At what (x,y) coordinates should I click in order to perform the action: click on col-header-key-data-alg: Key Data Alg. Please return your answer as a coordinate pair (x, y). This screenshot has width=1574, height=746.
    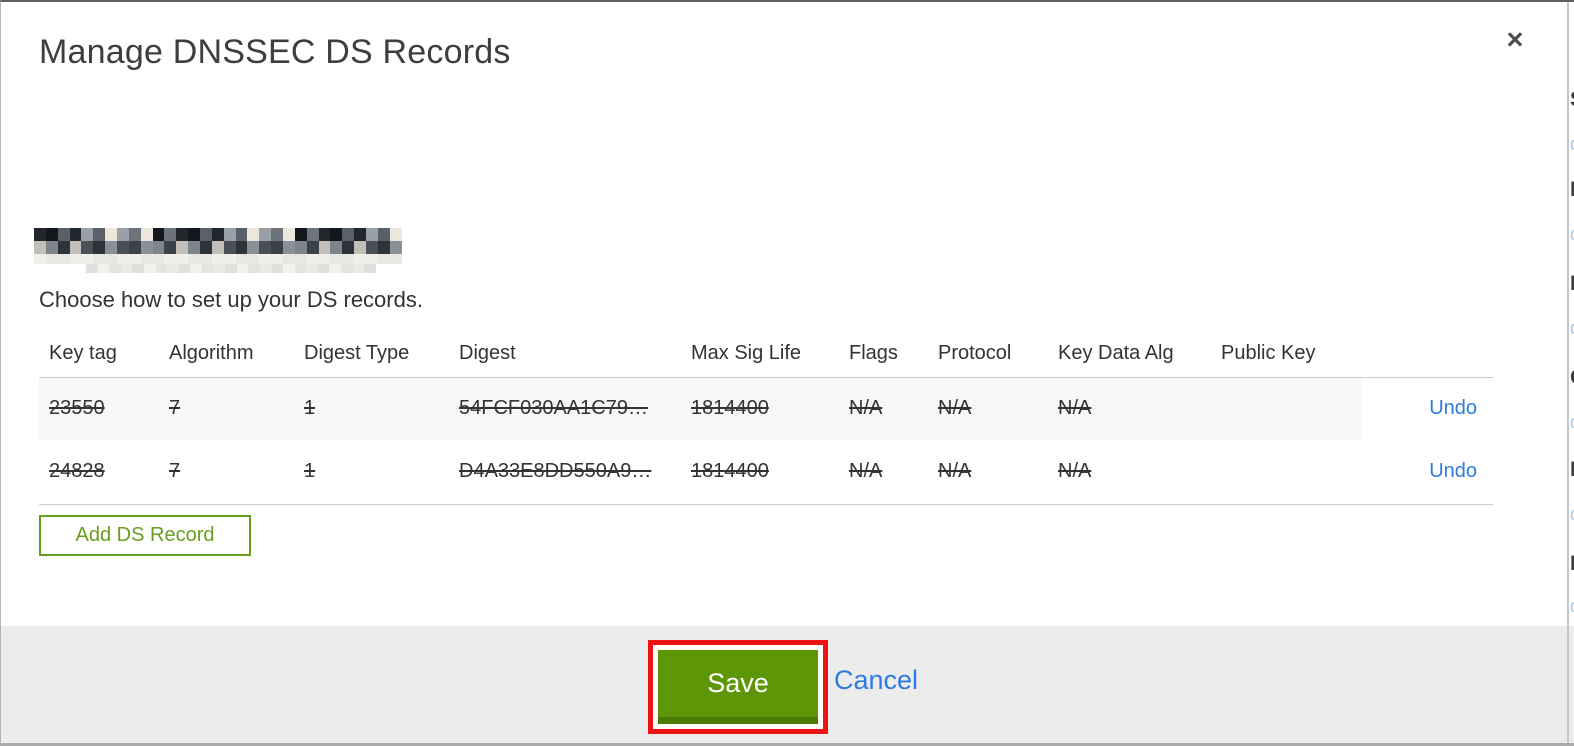
    Looking at the image, I should click on (1129, 354).